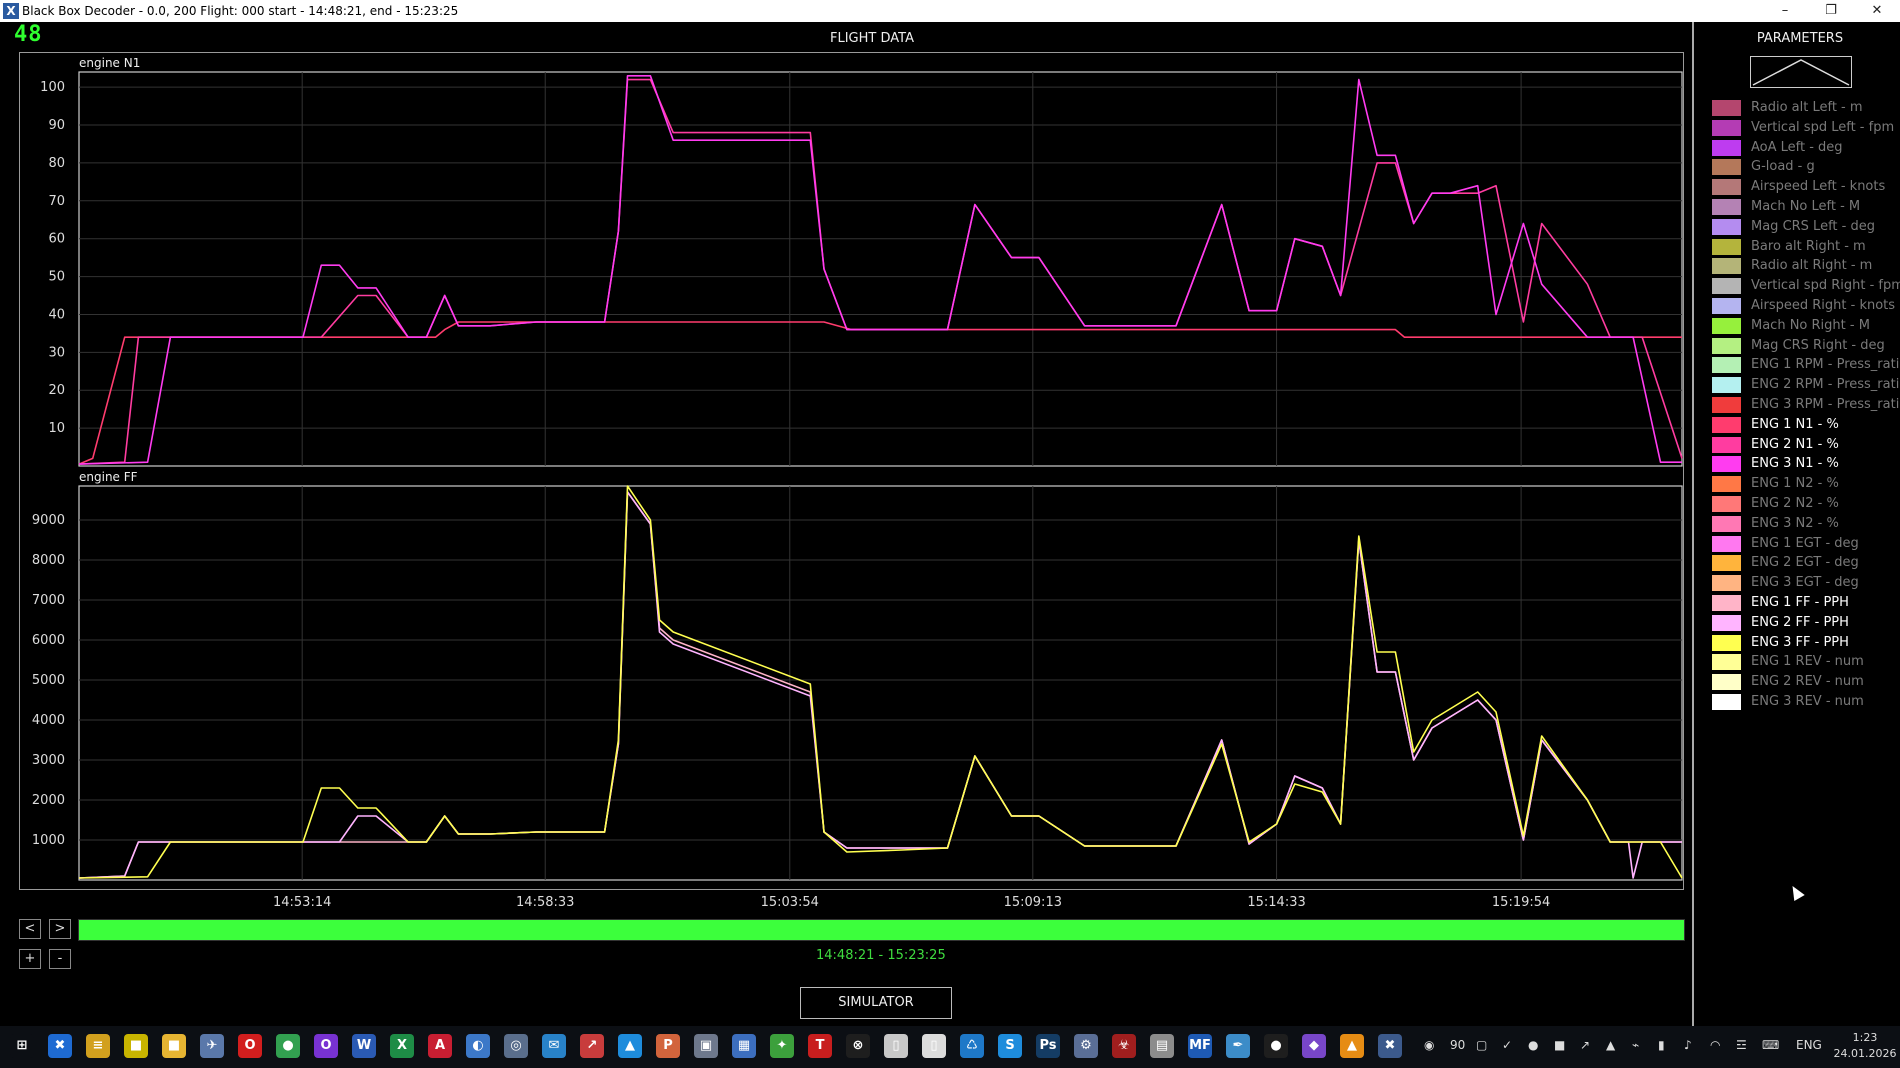 This screenshot has width=1900, height=1068. What do you see at coordinates (1806, 603) in the screenshot?
I see `parameter-item: ENG 1 FF - PPH` at bounding box center [1806, 603].